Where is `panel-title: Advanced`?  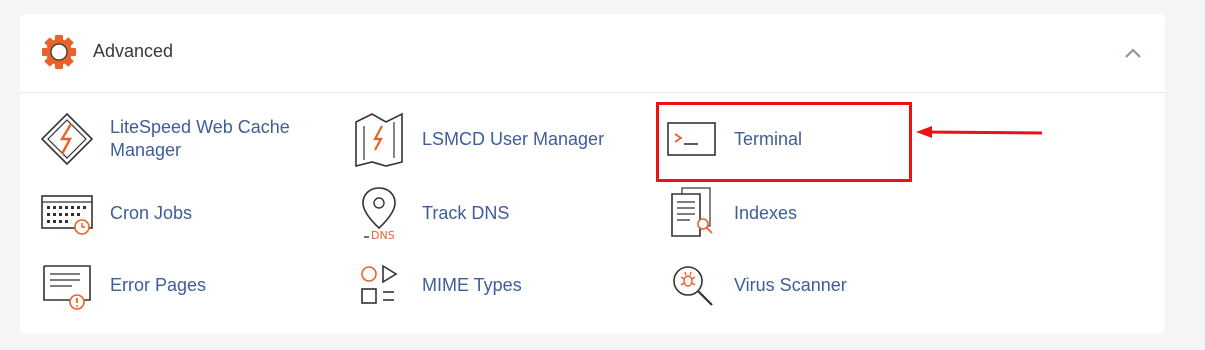 panel-title: Advanced is located at coordinates (133, 51).